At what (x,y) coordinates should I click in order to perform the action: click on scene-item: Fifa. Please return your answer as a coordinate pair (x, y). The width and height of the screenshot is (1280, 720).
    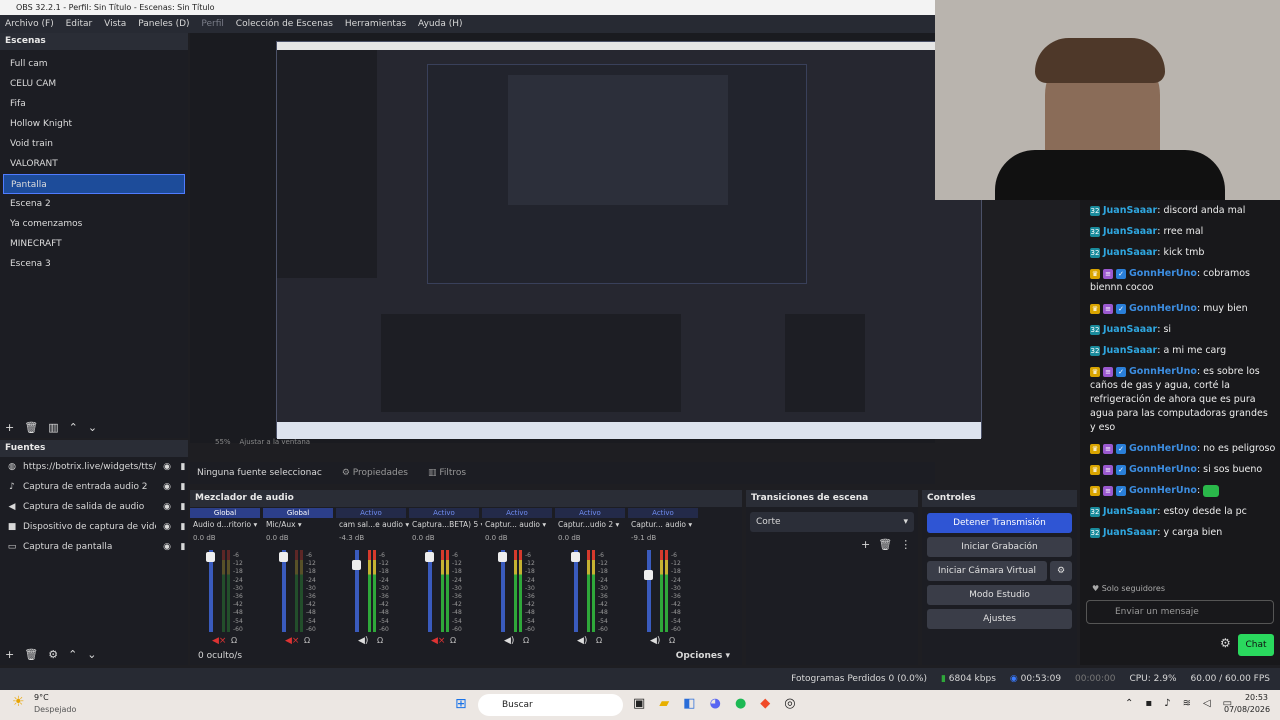
    Looking at the image, I should click on (94, 104).